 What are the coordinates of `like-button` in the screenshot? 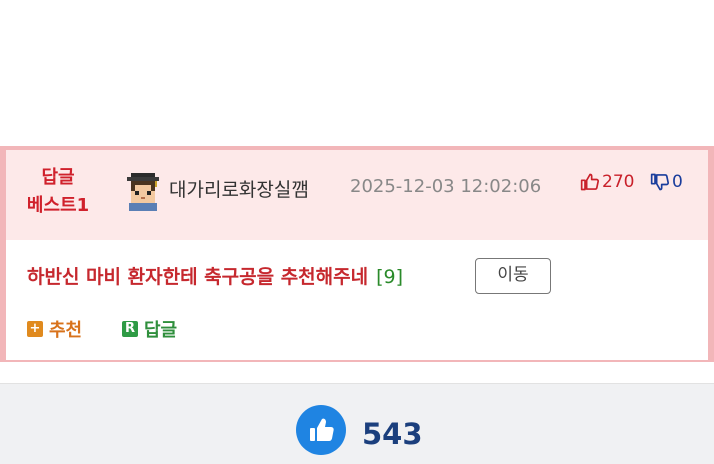 It's located at (321, 430).